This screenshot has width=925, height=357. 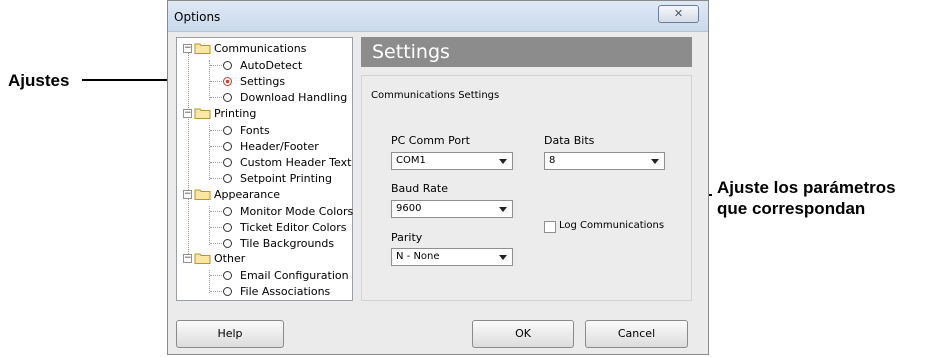 What do you see at coordinates (247, 194) in the screenshot?
I see `tree-group-label: Appearance` at bounding box center [247, 194].